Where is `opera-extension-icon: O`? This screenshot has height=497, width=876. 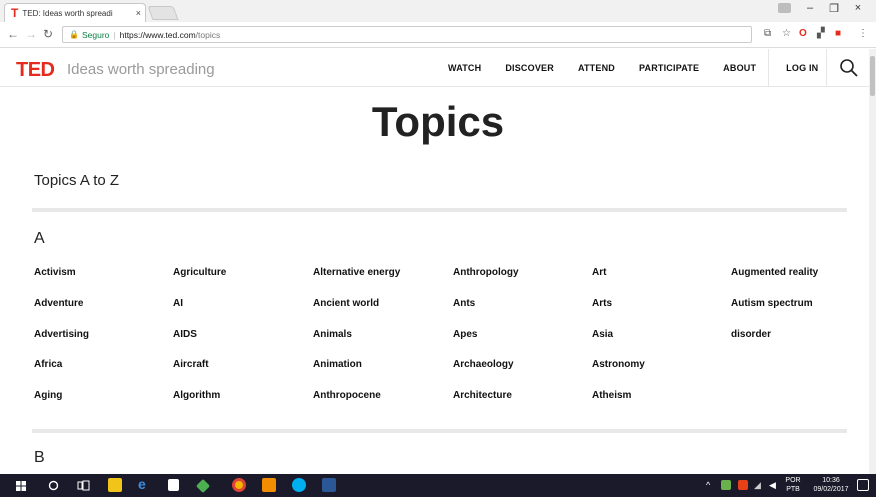 opera-extension-icon: O is located at coordinates (803, 33).